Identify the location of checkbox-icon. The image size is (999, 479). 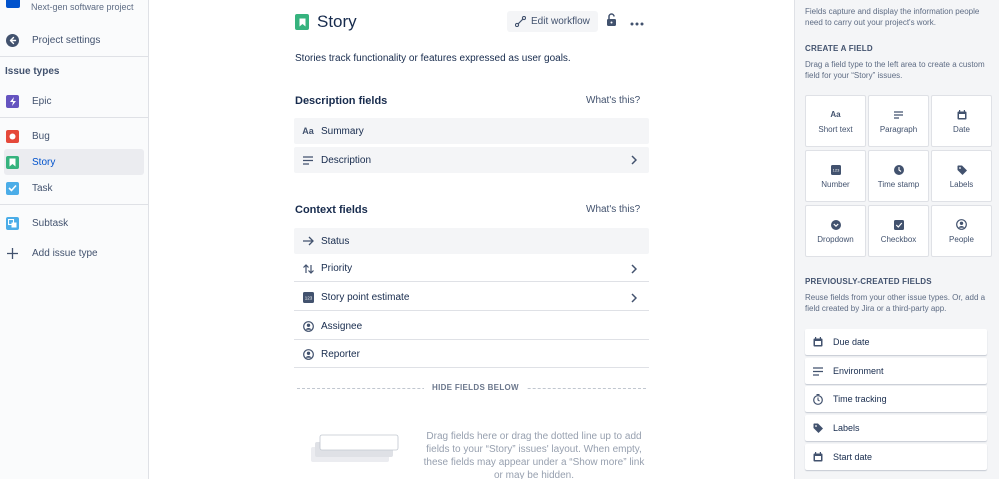
(898, 225).